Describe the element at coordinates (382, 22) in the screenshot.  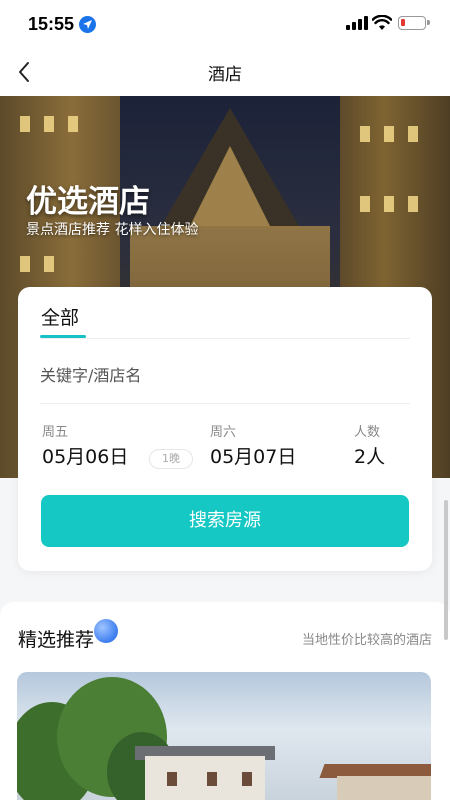
I see `wifi-icon` at that location.